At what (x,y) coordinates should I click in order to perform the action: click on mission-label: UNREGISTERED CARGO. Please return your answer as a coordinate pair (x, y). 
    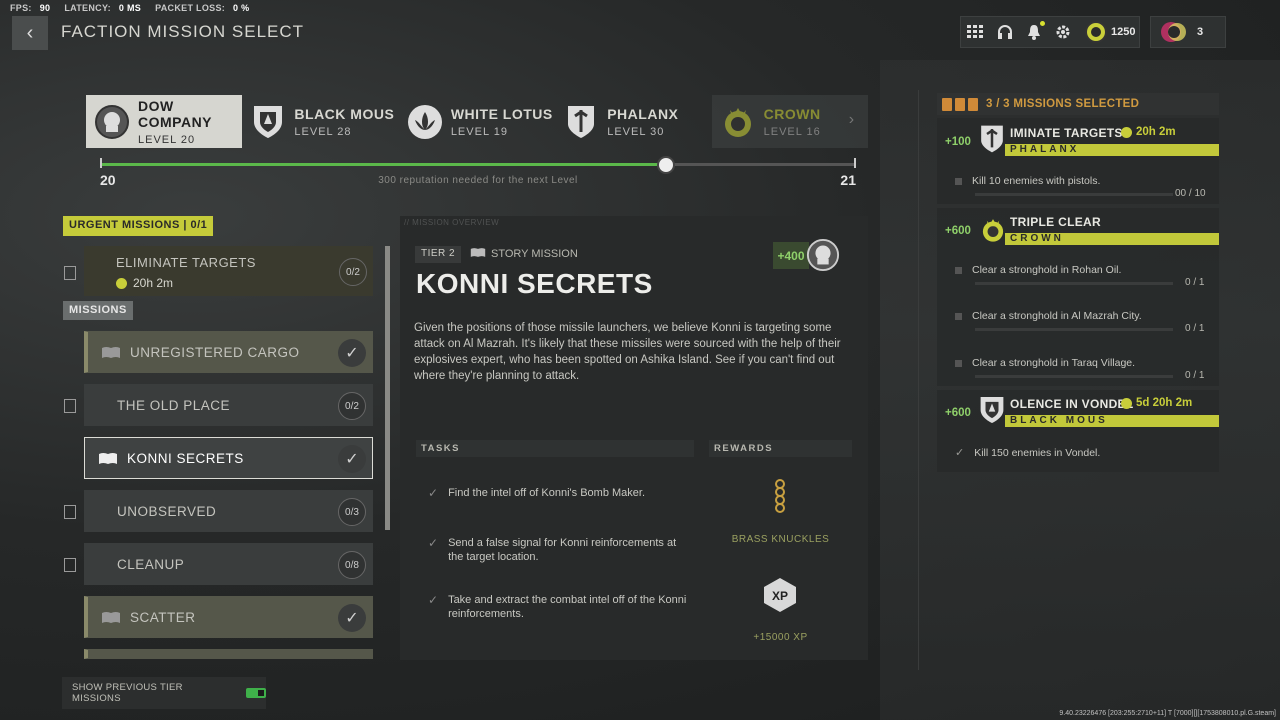
    Looking at the image, I should click on (215, 352).